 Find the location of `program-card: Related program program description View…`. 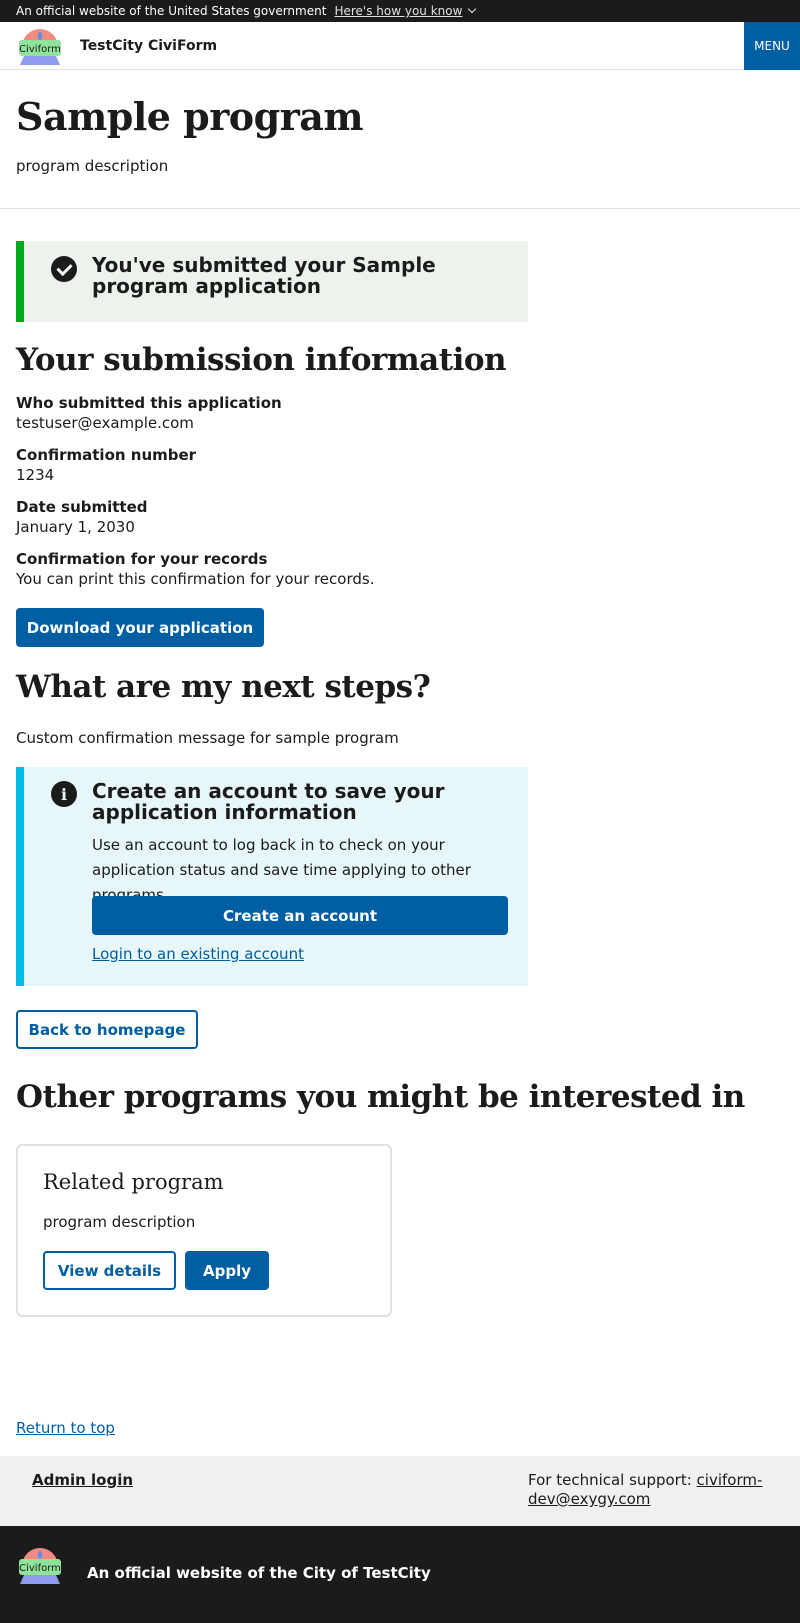

program-card: Related program program description View… is located at coordinates (204, 1230).